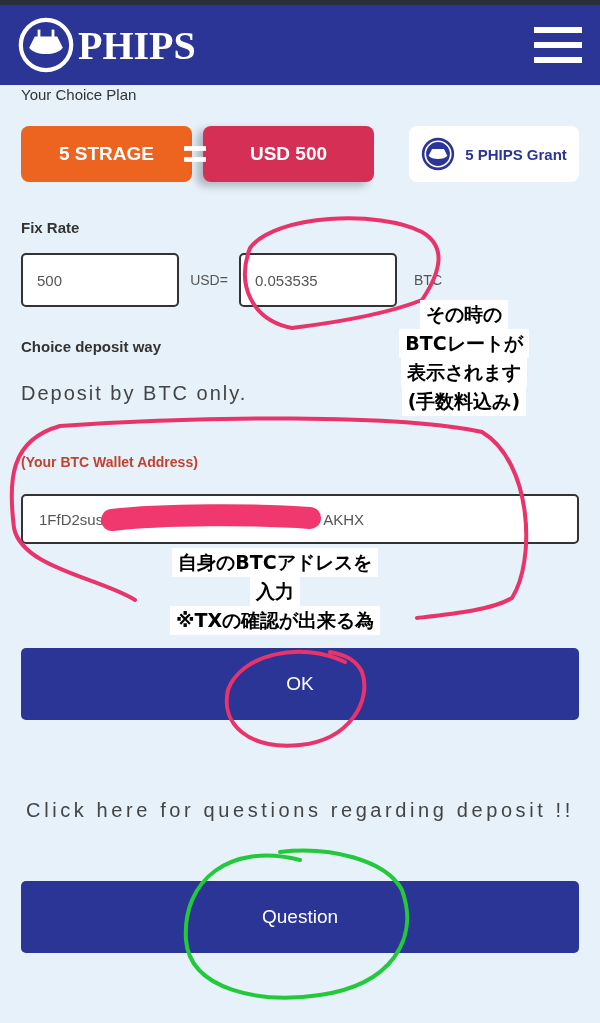 This screenshot has width=600, height=1023. Describe the element at coordinates (300, 684) in the screenshot. I see `ok-button: OK` at that location.